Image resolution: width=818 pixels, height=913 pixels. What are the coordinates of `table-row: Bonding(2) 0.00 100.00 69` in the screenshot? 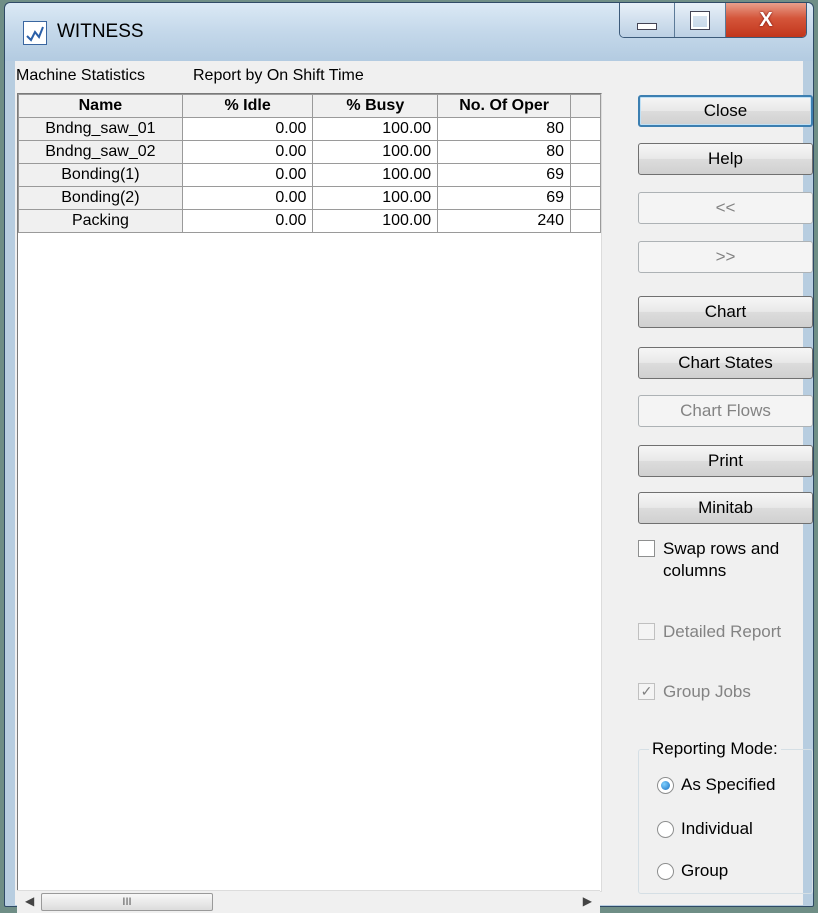 It's located at (309, 198).